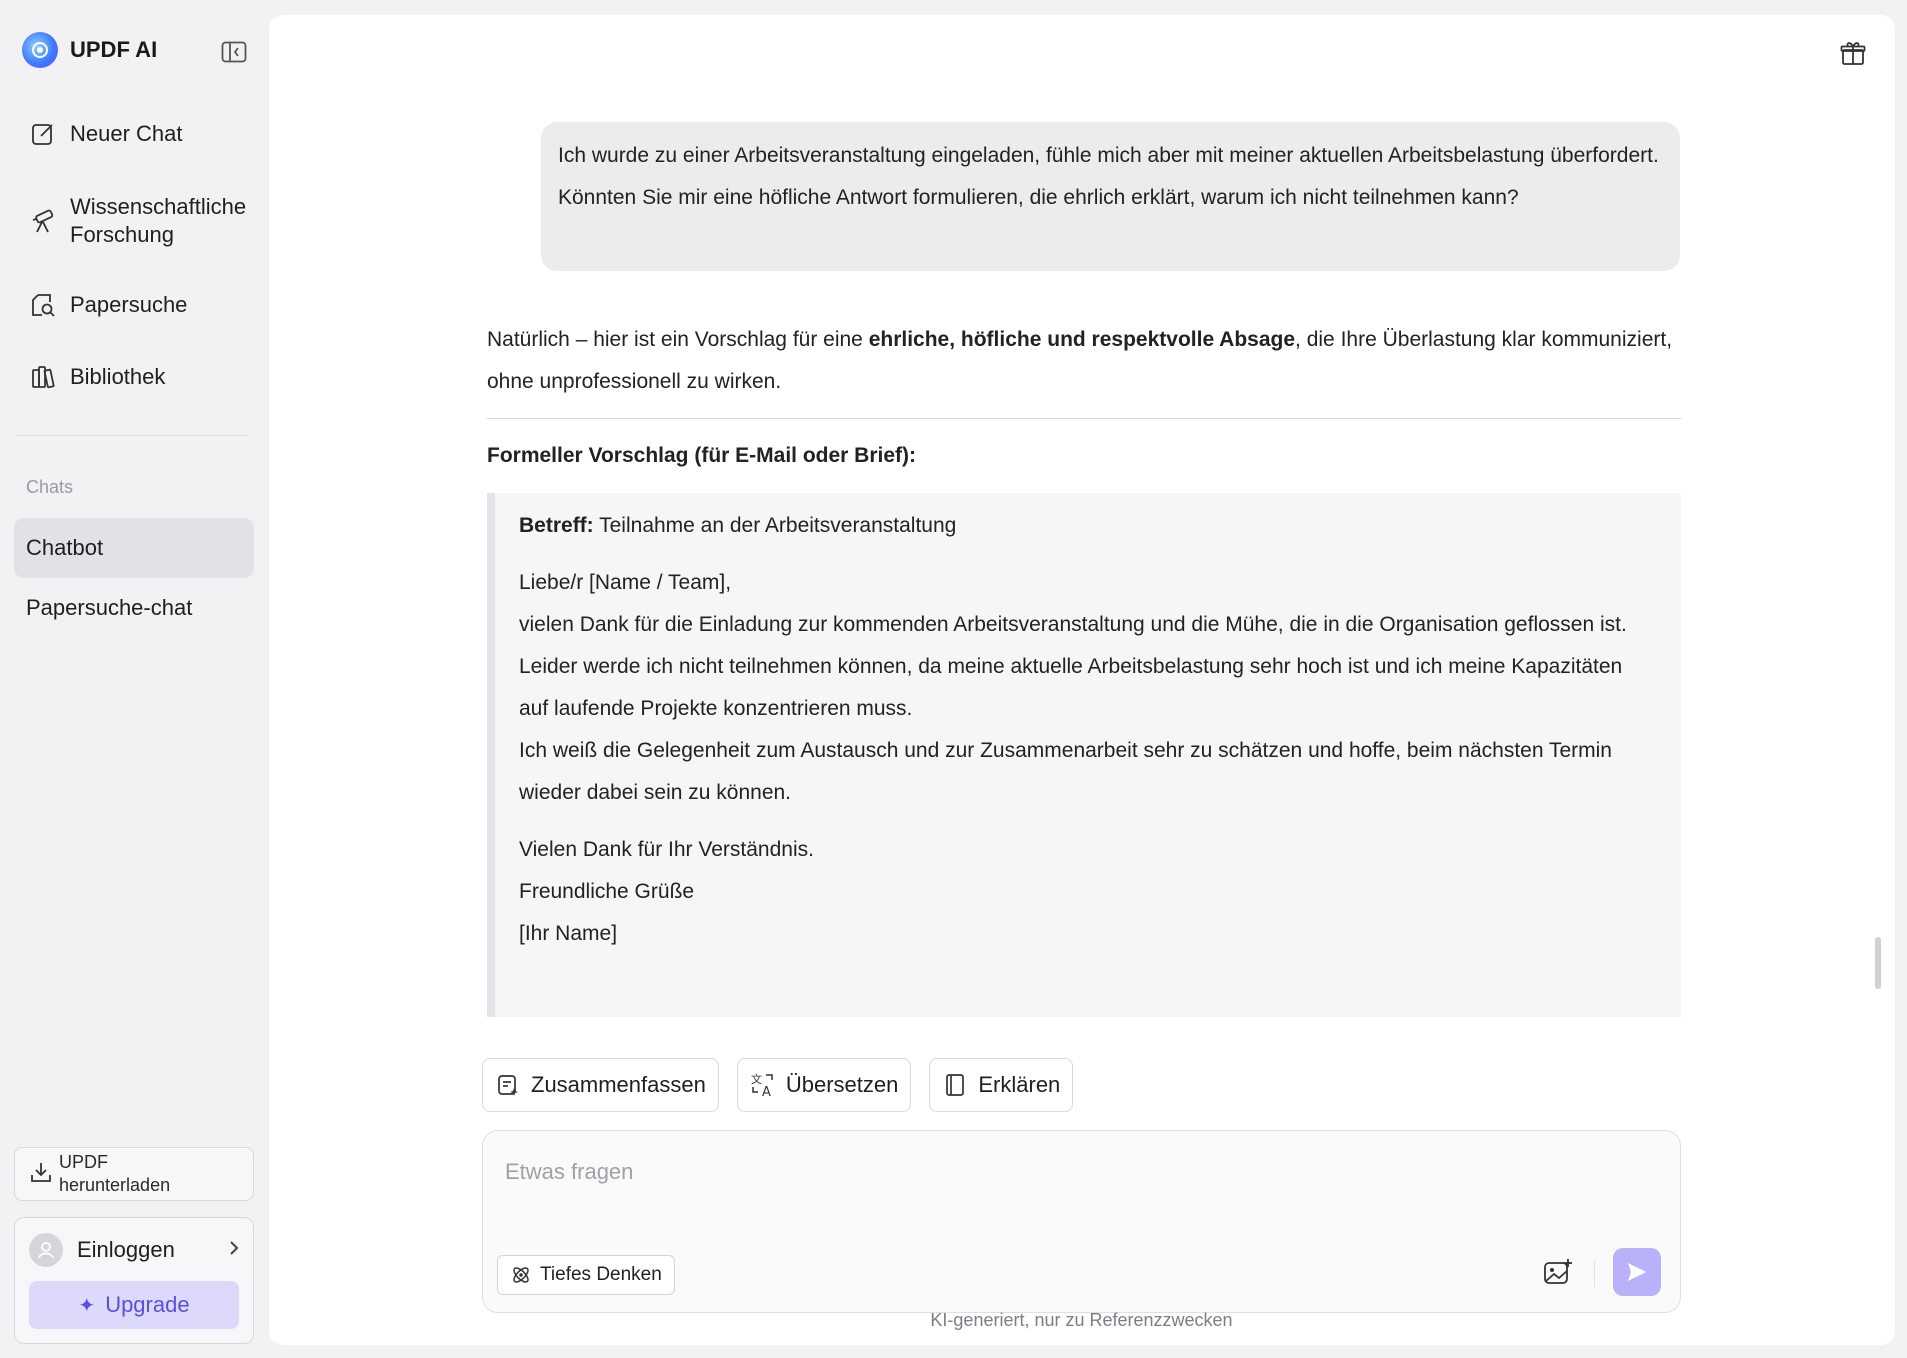 The height and width of the screenshot is (1358, 1907). I want to click on download-label-line1: UPDF, so click(83, 1162).